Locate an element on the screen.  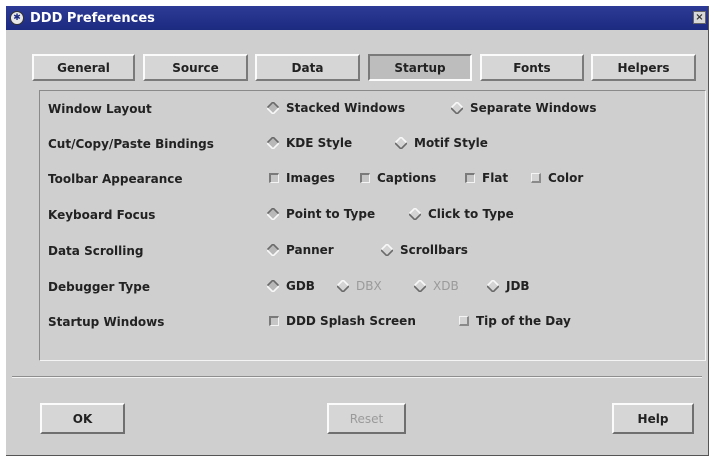
tab-general: General is located at coordinates (83, 67).